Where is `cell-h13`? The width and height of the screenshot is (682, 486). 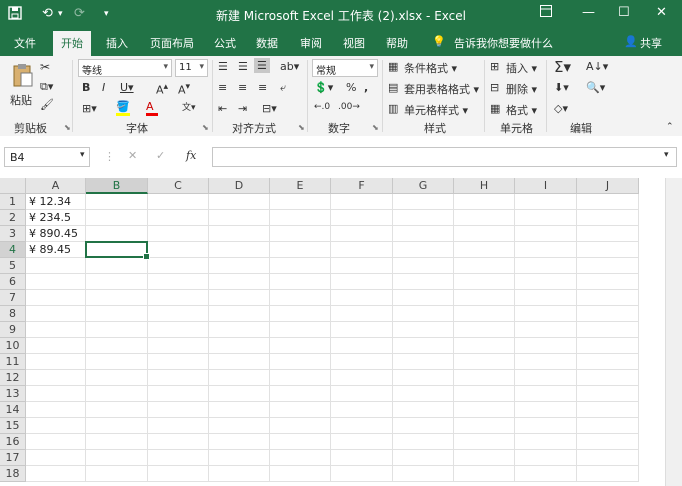
cell-h13 is located at coordinates (484, 394).